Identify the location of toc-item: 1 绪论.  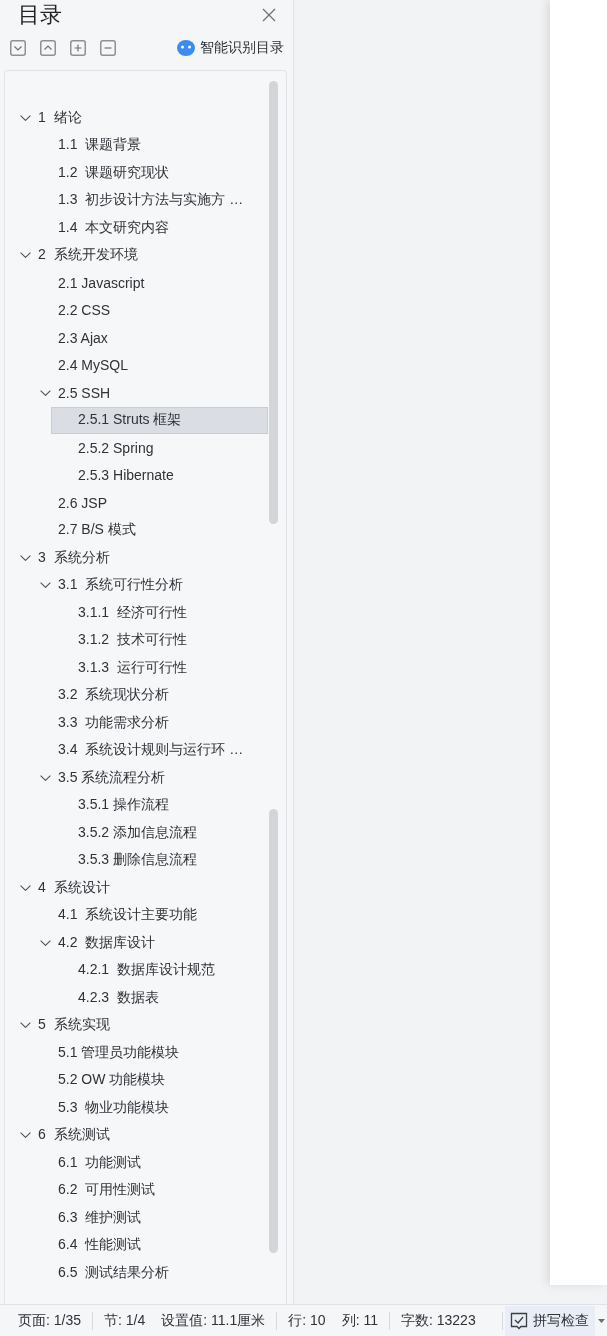
(139, 118).